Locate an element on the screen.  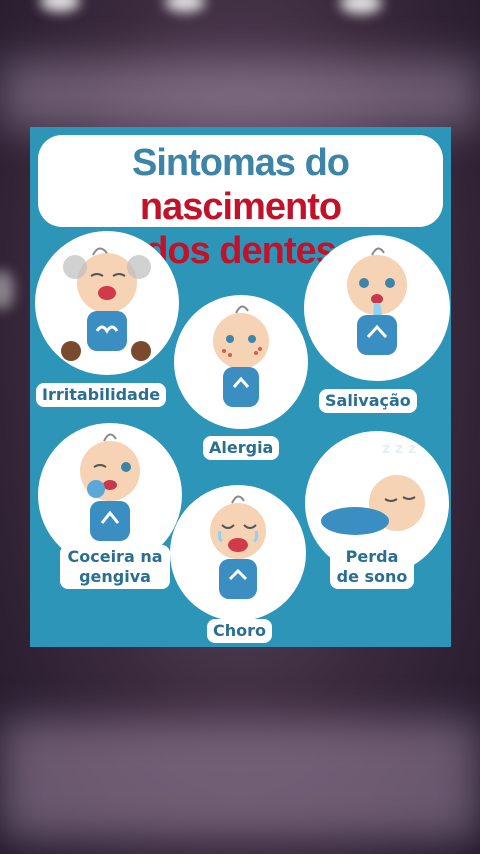
symptom-label-alergia: Alergia is located at coordinates (241, 448).